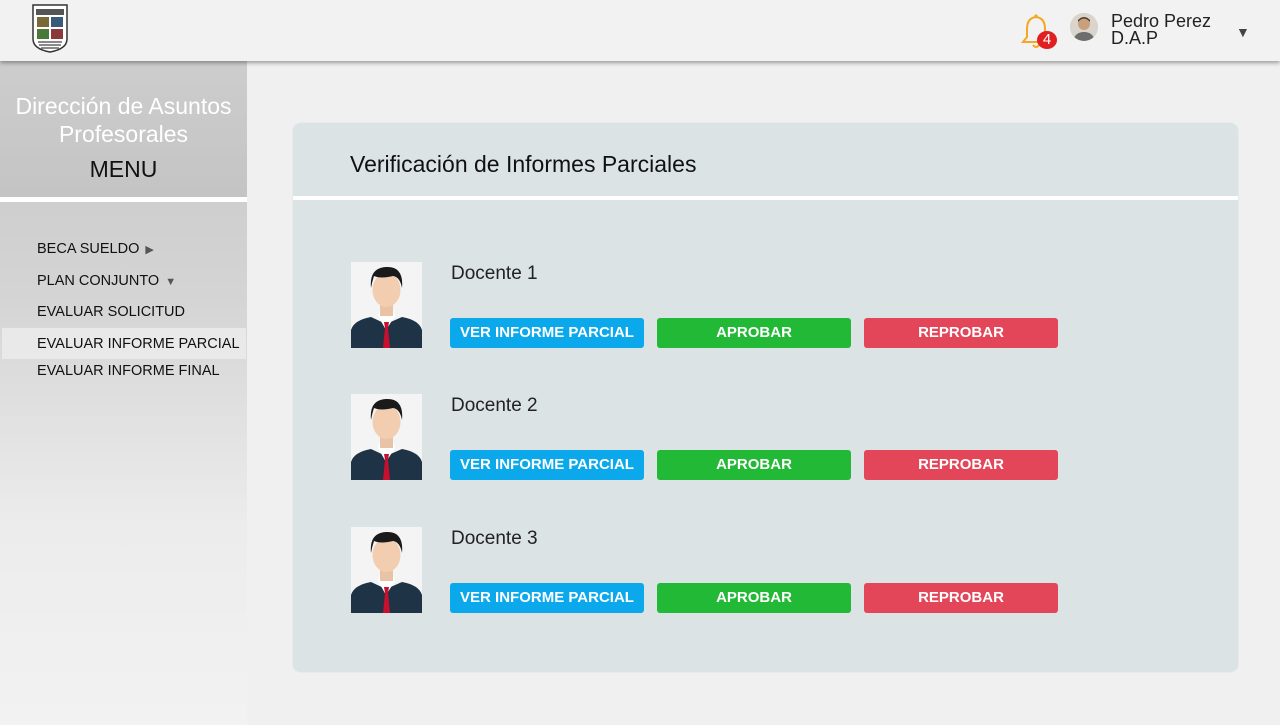 Image resolution: width=1280 pixels, height=725 pixels. Describe the element at coordinates (123, 106) in the screenshot. I see `sidebar-title-line-1: Dirección de Asuntos` at that location.